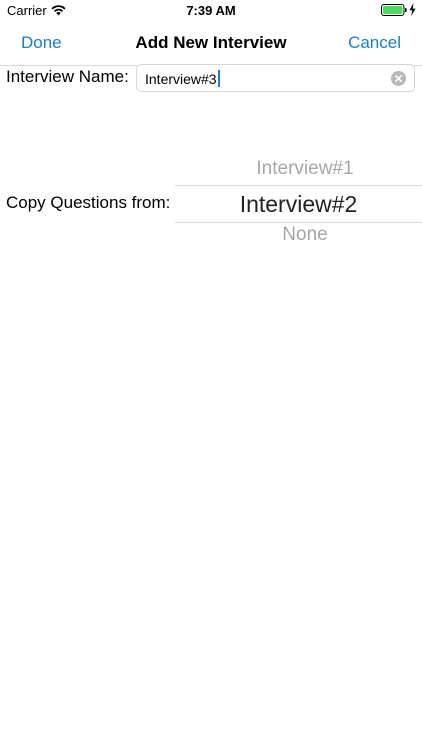 The image size is (422, 750). I want to click on bolt-icon, so click(412, 9).